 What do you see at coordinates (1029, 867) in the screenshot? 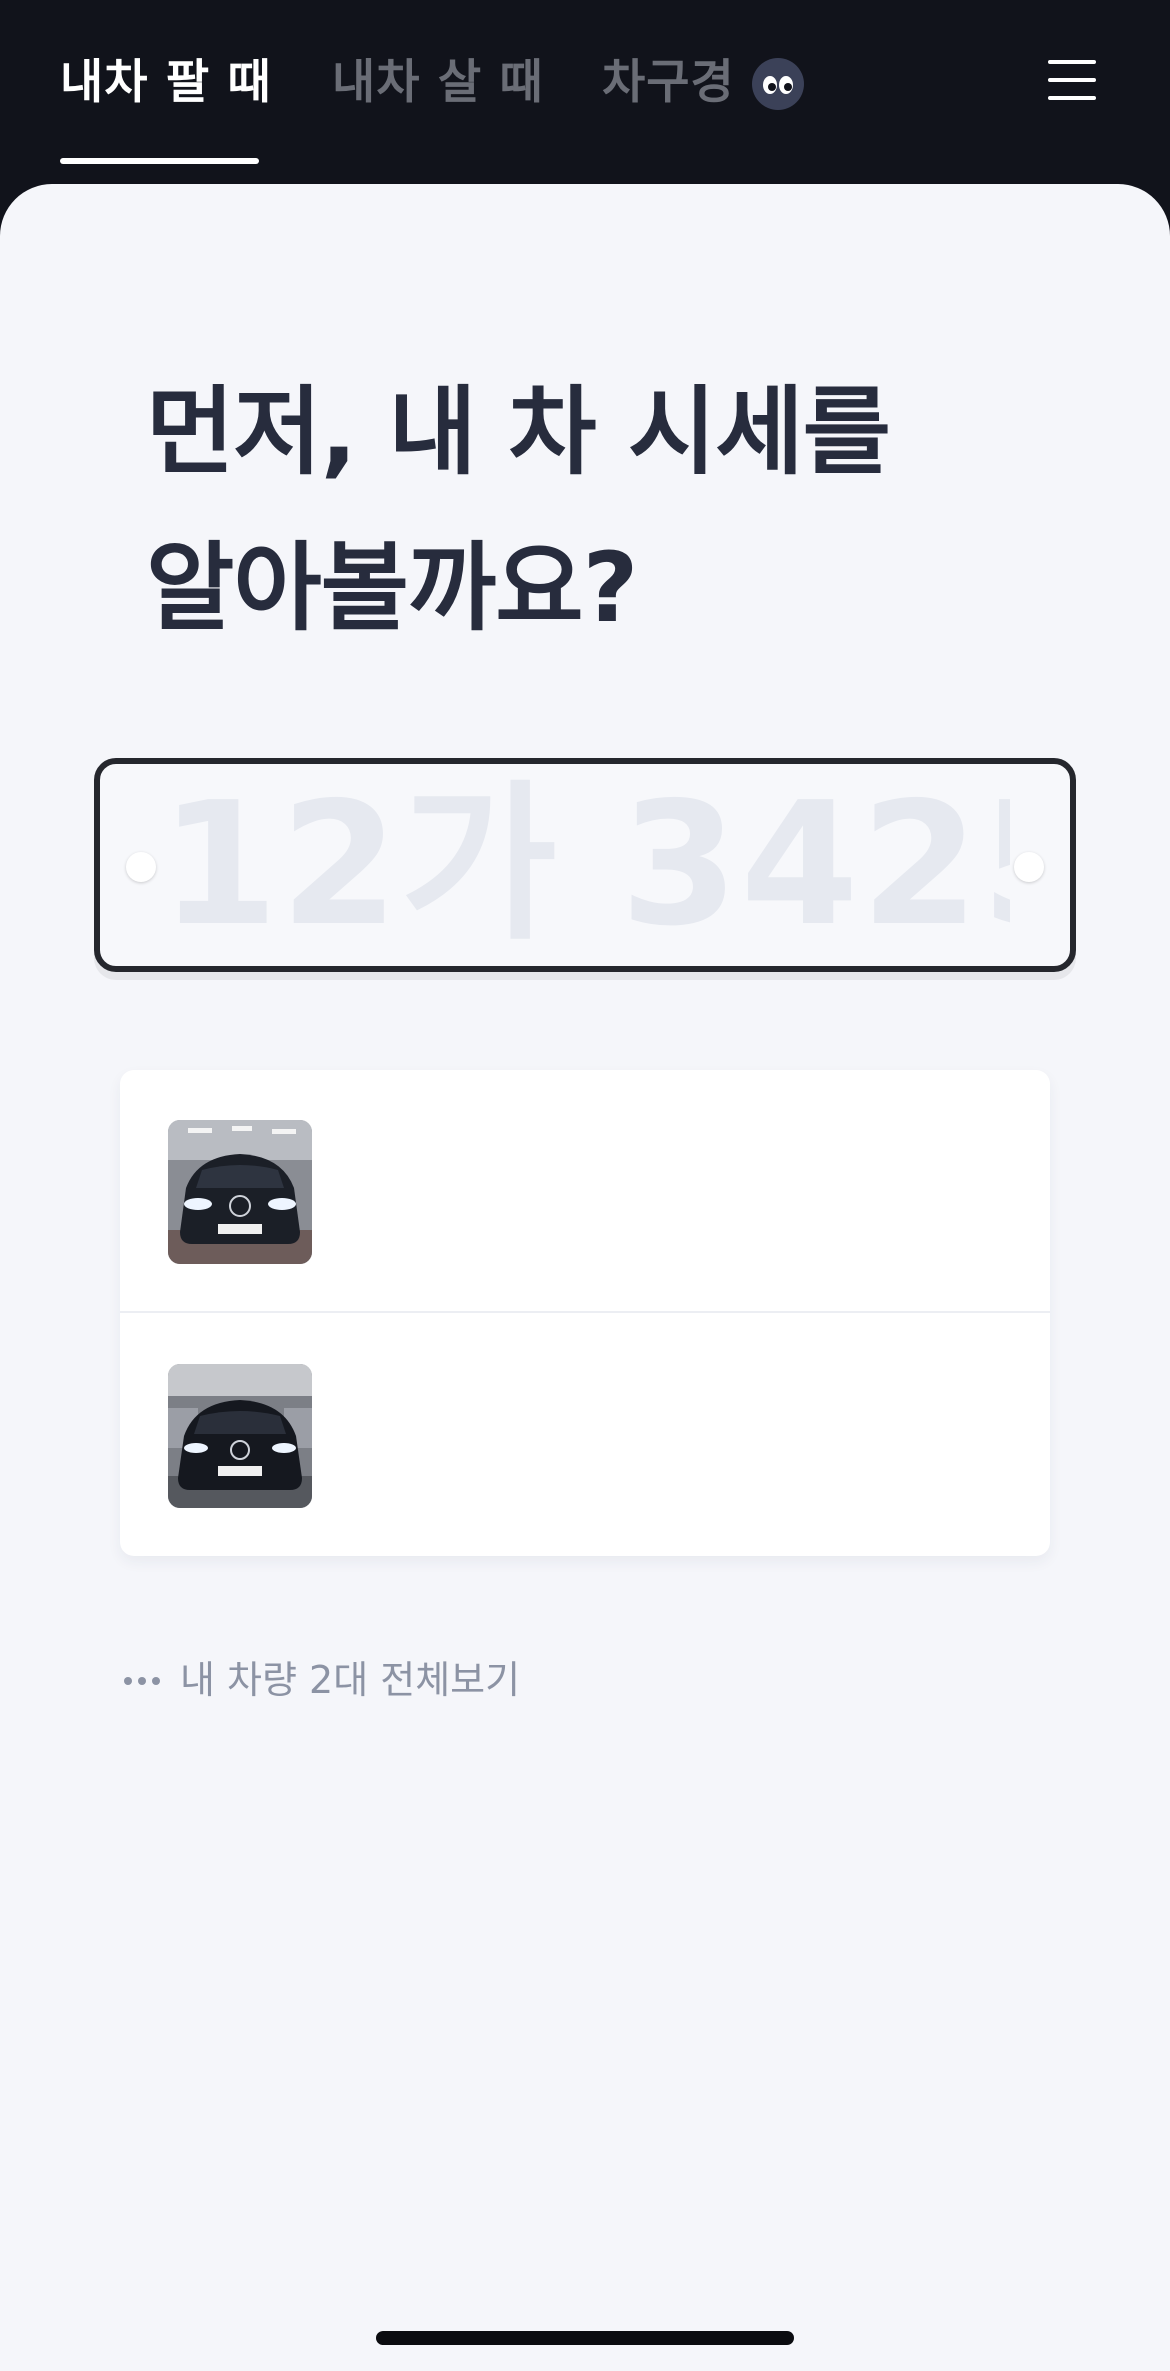
I see `plate-bolt-right` at bounding box center [1029, 867].